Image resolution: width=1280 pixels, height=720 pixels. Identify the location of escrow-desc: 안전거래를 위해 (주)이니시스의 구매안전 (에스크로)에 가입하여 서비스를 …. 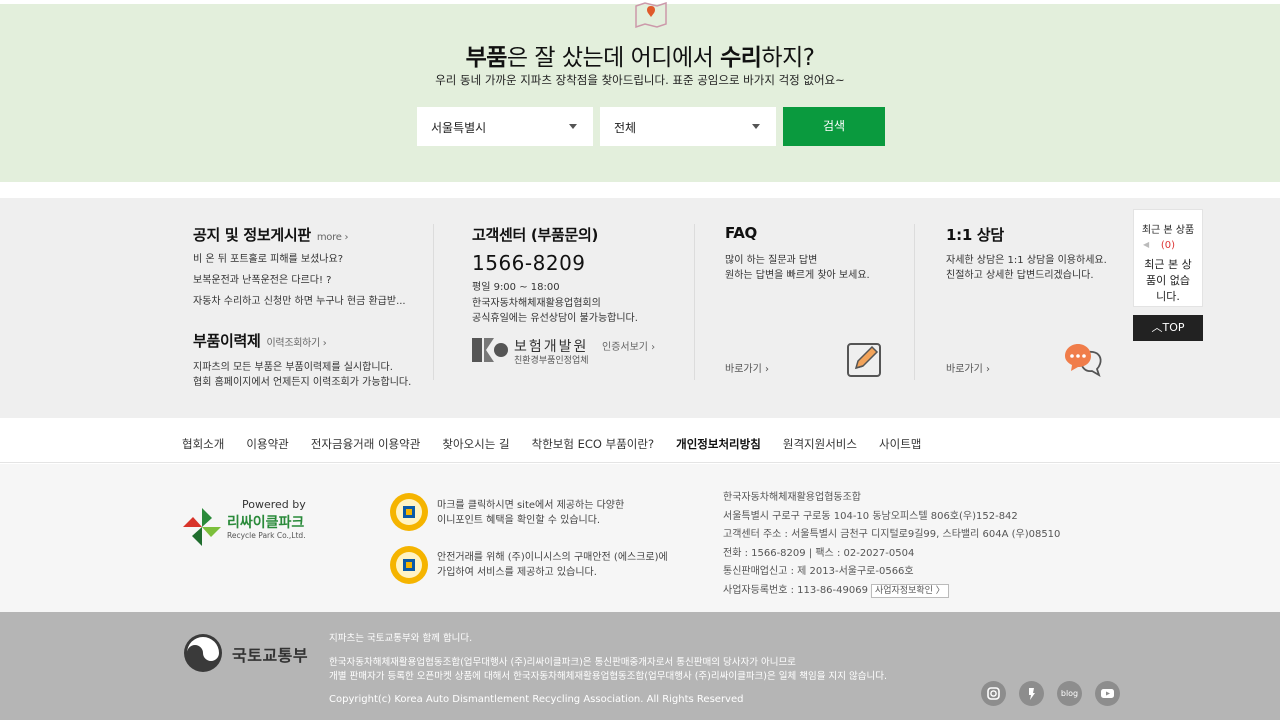
(552, 565).